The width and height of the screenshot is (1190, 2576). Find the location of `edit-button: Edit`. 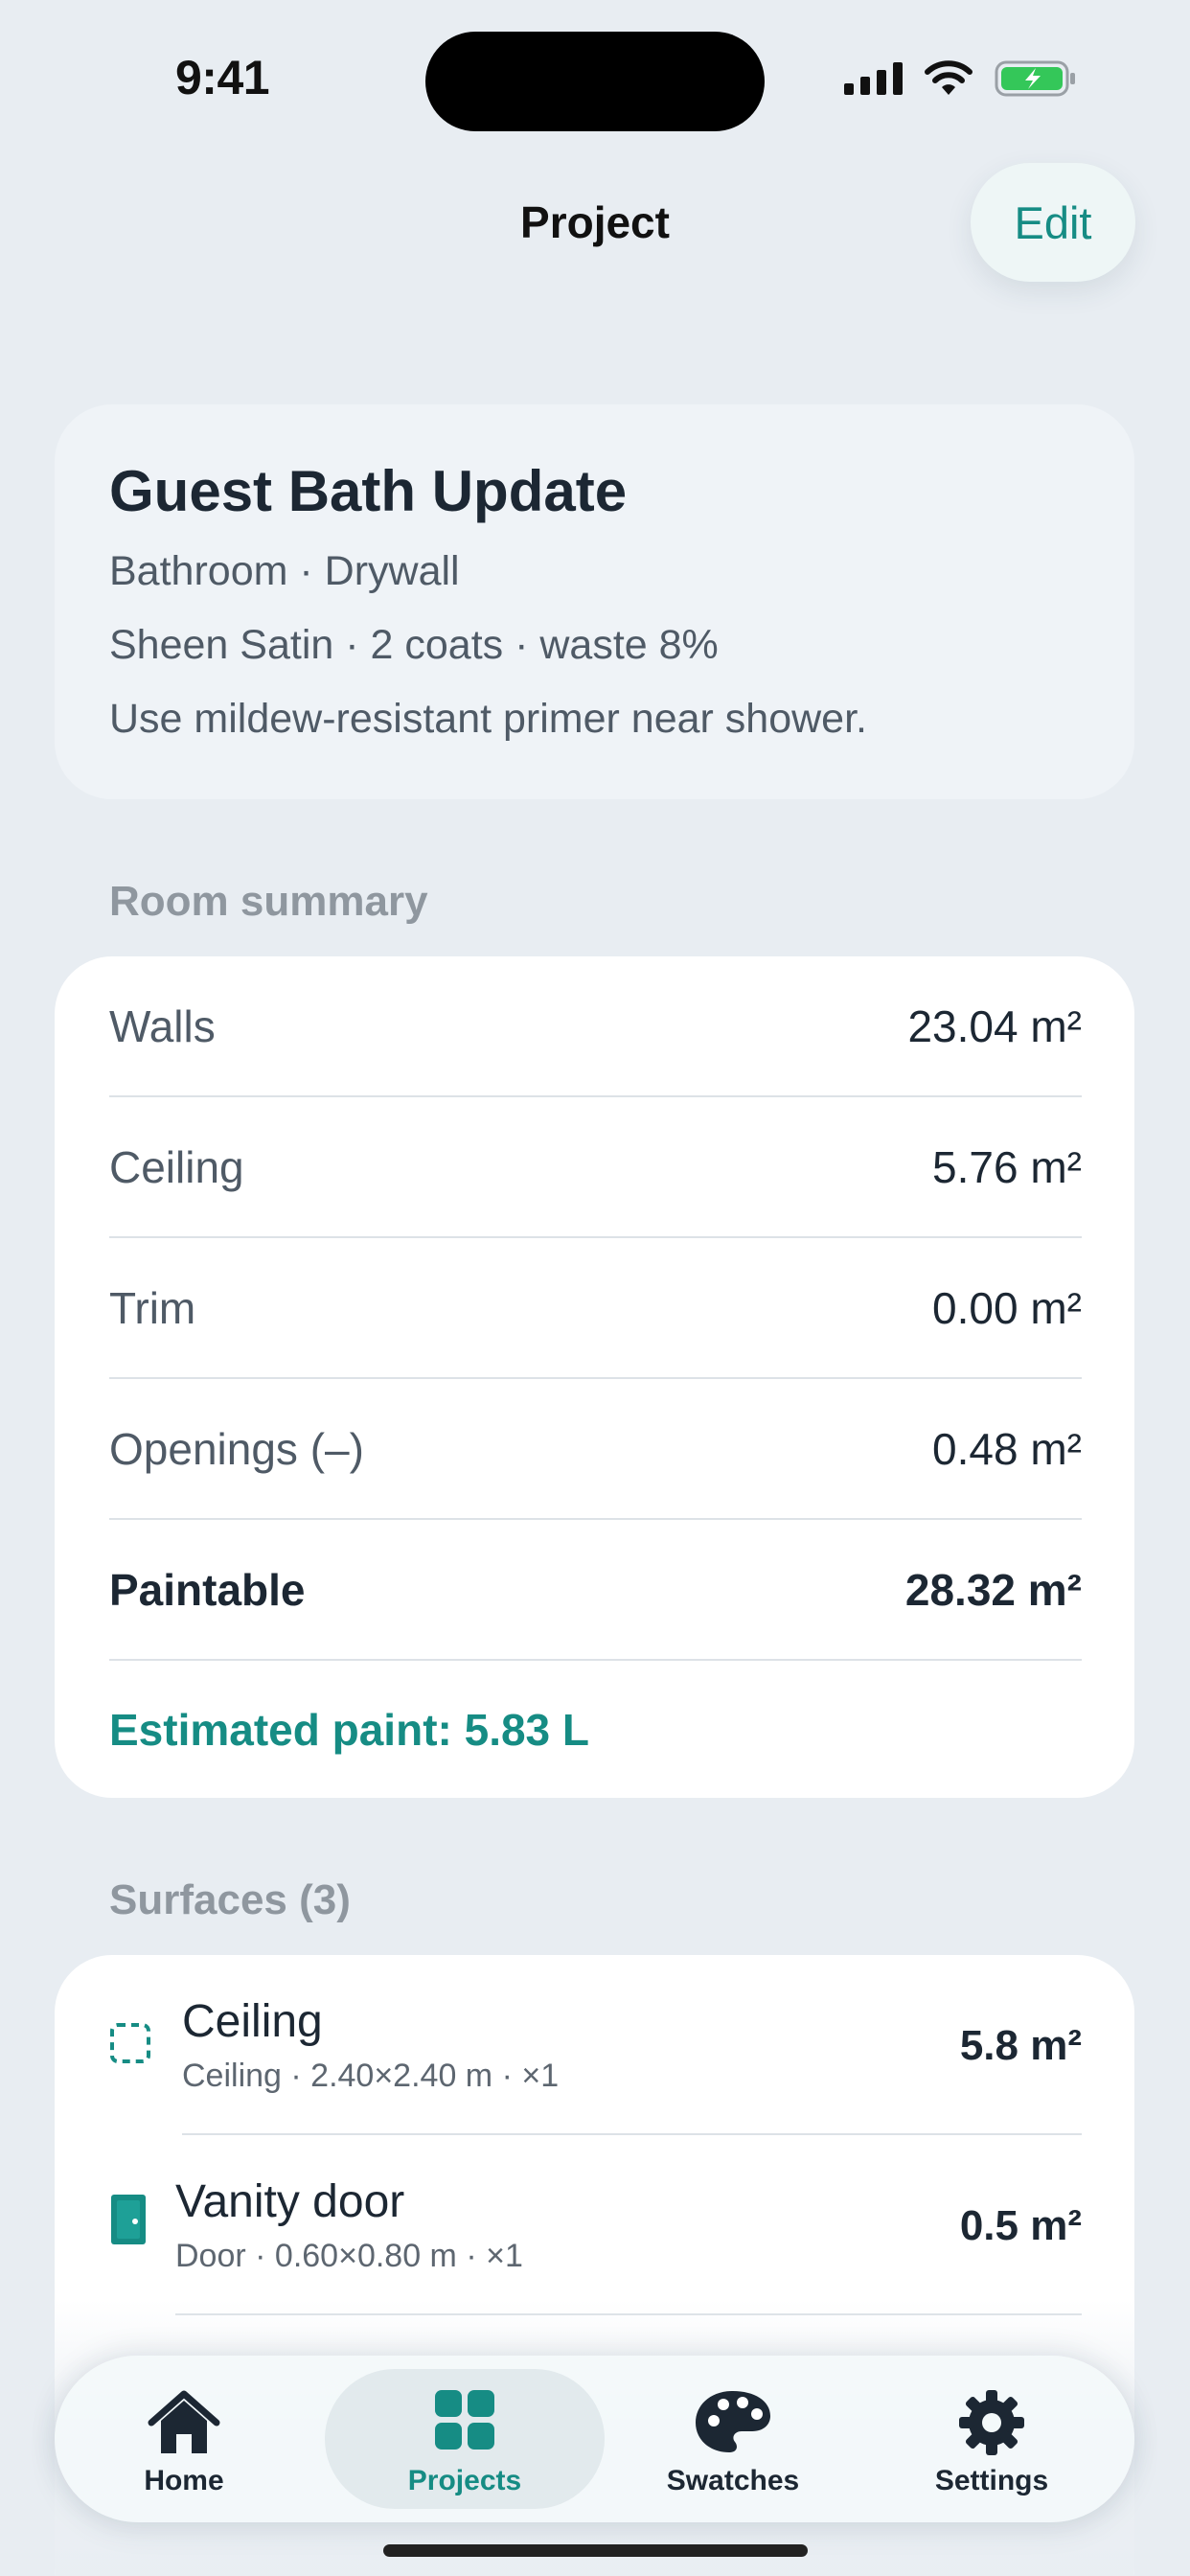

edit-button: Edit is located at coordinates (1053, 222).